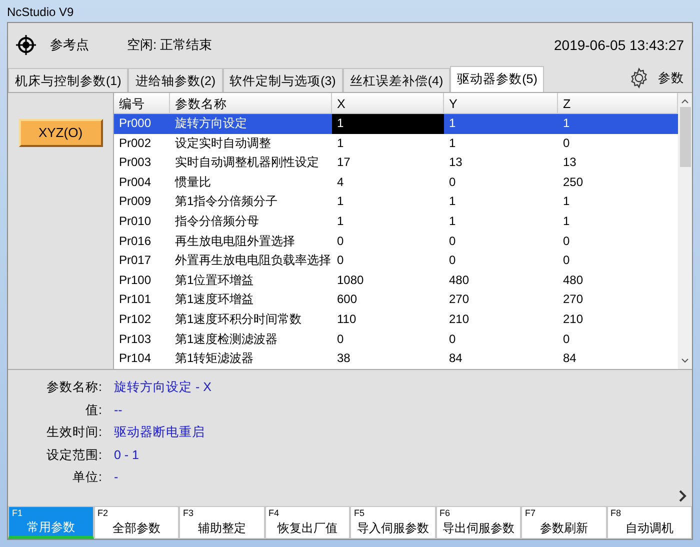 The image size is (700, 547). Describe the element at coordinates (68, 80) in the screenshot. I see `tab: 机床与控制参数(1)` at that location.